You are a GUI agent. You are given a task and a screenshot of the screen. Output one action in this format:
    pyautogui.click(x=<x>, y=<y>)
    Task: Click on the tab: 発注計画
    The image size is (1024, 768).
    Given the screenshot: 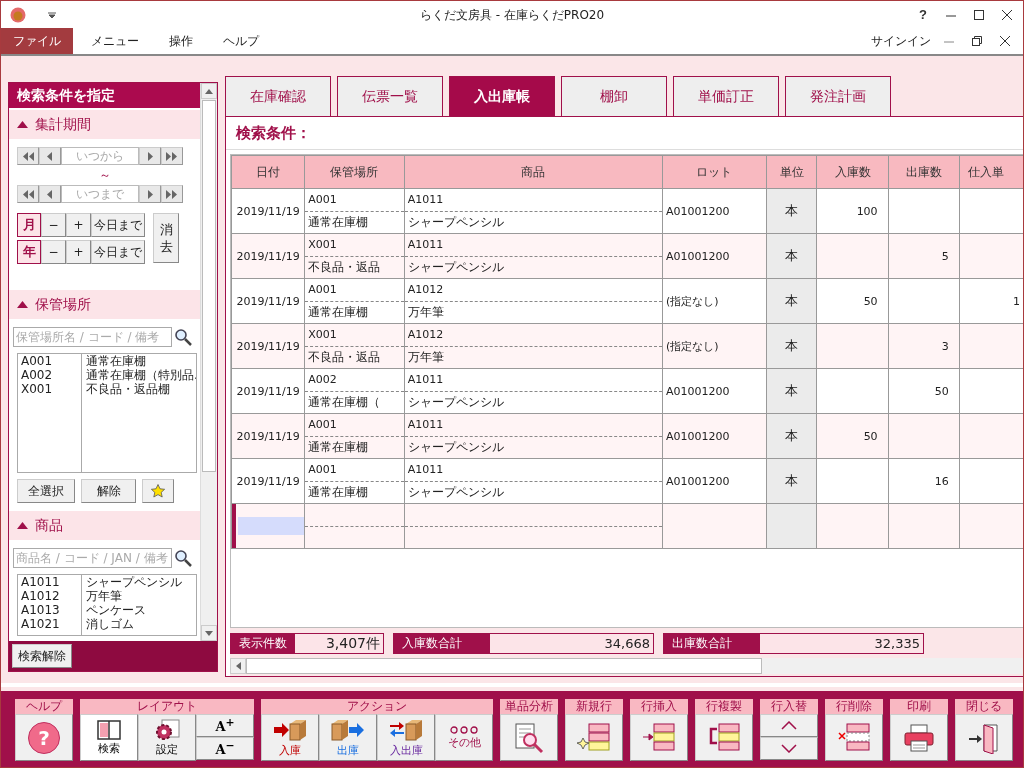 What is the action you would take?
    pyautogui.click(x=838, y=96)
    